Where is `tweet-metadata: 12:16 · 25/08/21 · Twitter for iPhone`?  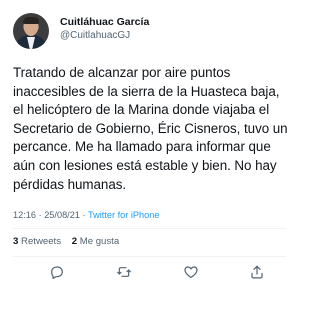
tweet-metadata: 12:16 · 25/08/21 · Twitter for iPhone is located at coordinates (86, 215).